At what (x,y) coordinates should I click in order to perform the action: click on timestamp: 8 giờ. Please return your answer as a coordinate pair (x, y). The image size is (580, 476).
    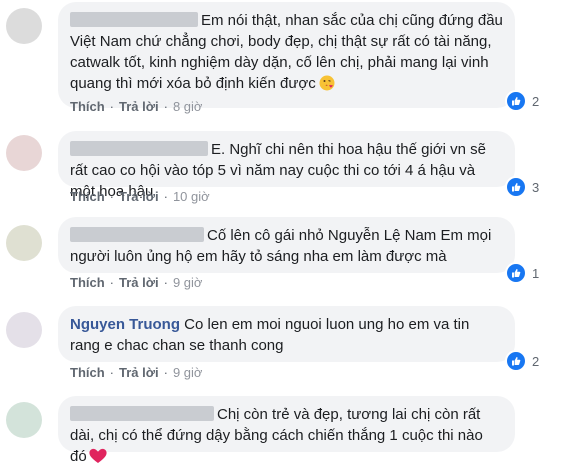
    Looking at the image, I should click on (188, 106).